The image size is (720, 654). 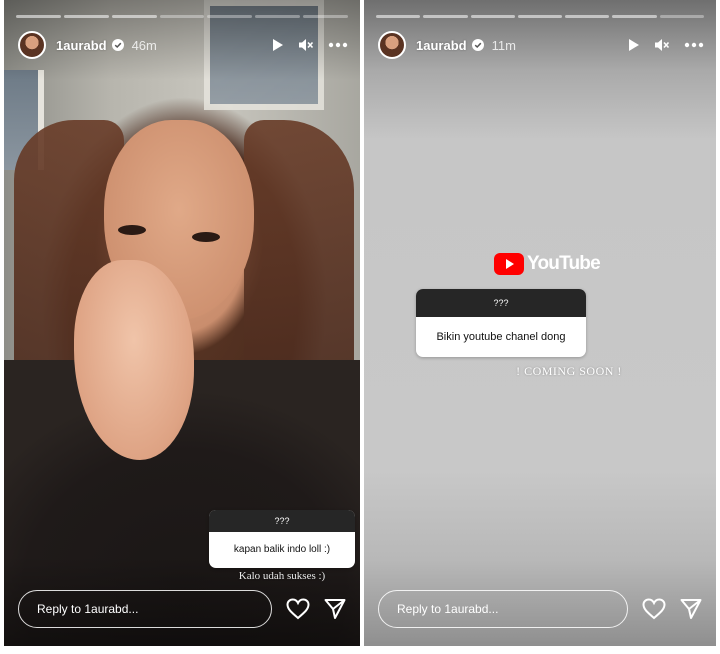 What do you see at coordinates (183, 45) in the screenshot?
I see `story-header: 1aurabd 46m` at bounding box center [183, 45].